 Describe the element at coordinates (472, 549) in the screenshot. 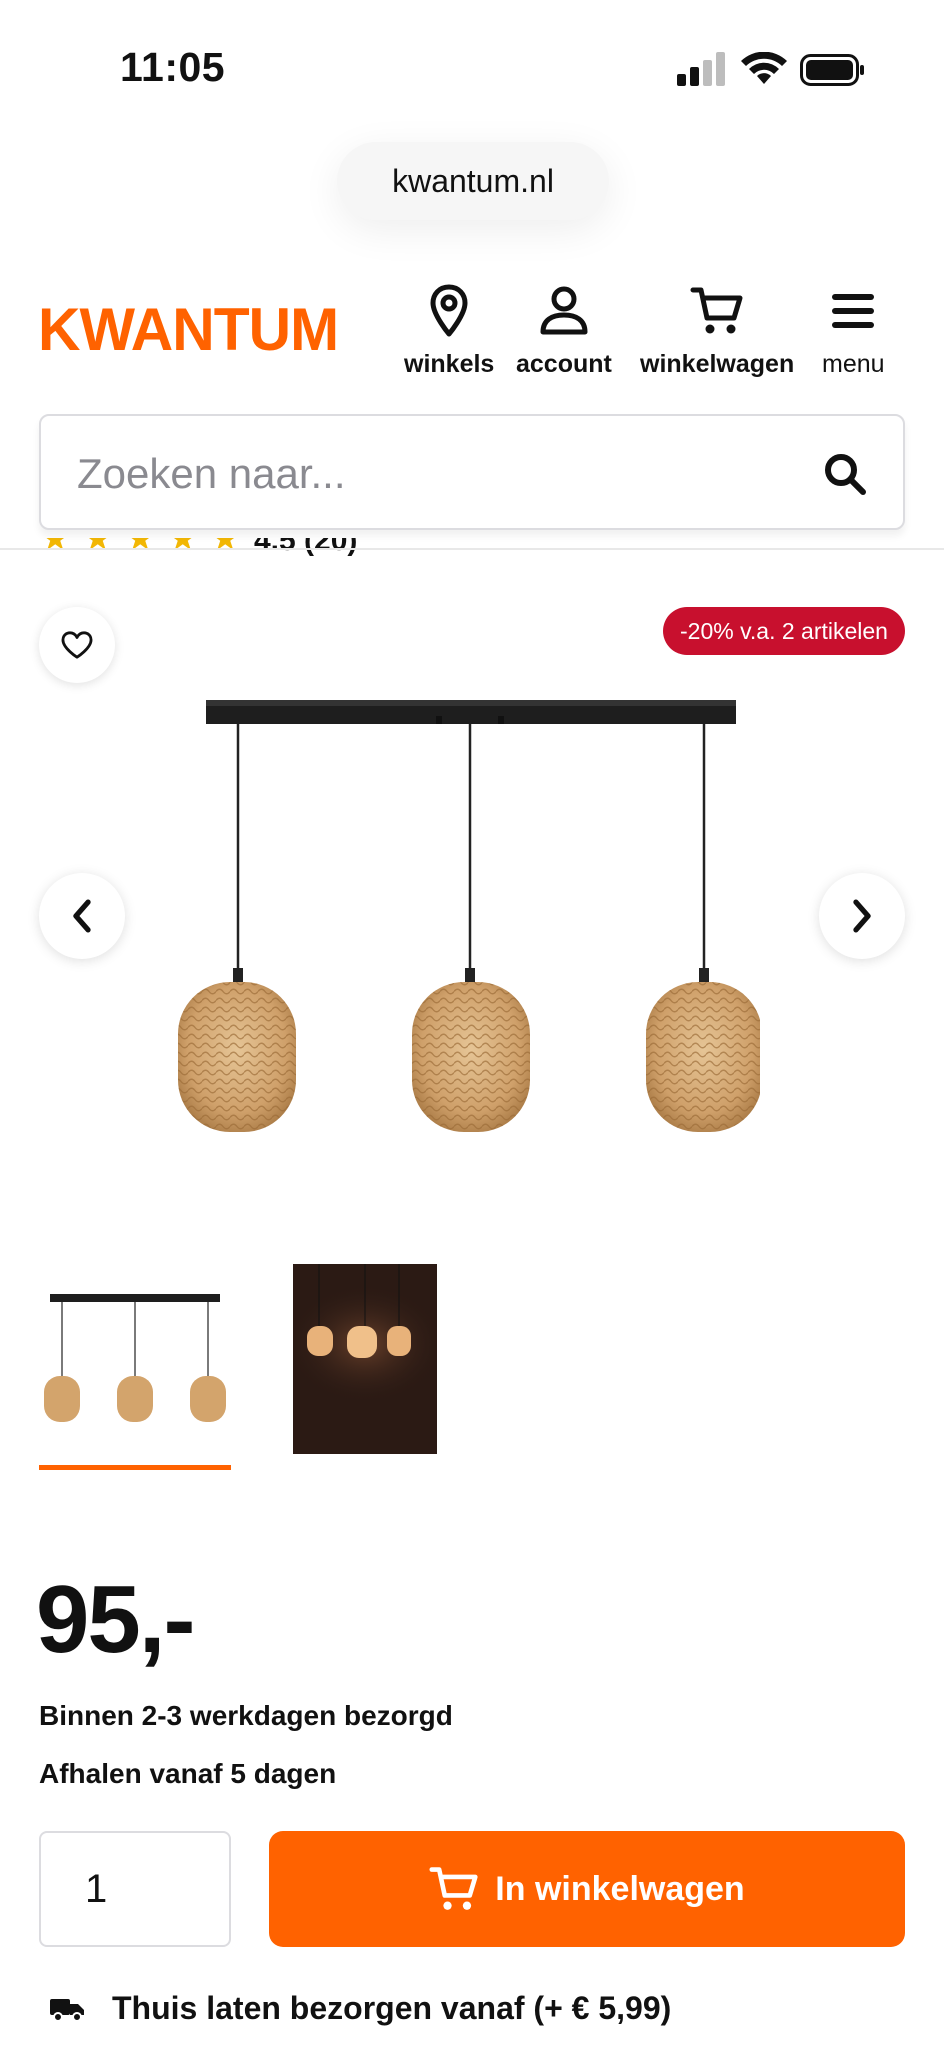

I see `header-divider` at that location.